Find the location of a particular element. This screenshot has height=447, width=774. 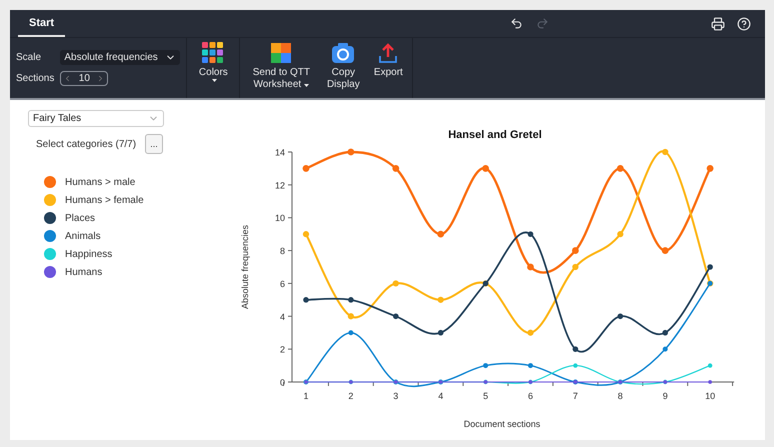

x-tick-label: 2 is located at coordinates (351, 396).